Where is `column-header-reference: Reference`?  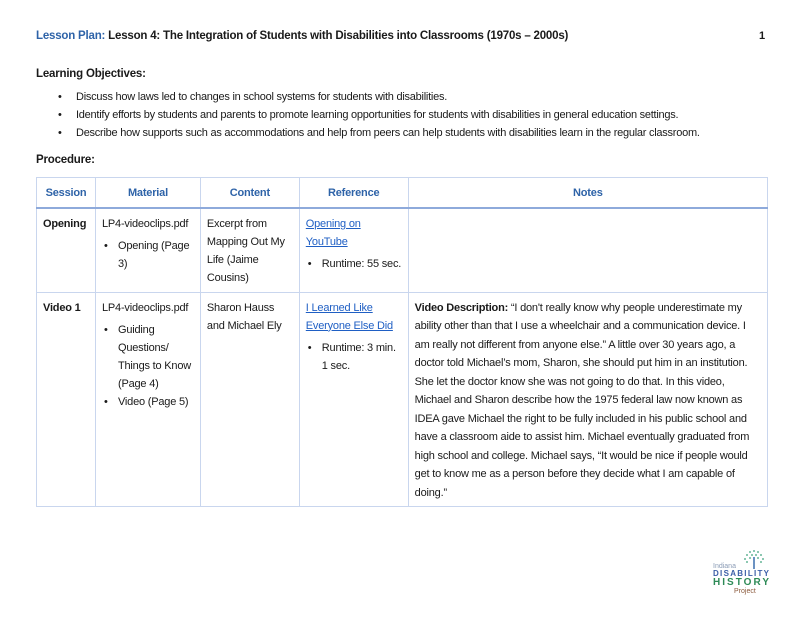 column-header-reference: Reference is located at coordinates (353, 193).